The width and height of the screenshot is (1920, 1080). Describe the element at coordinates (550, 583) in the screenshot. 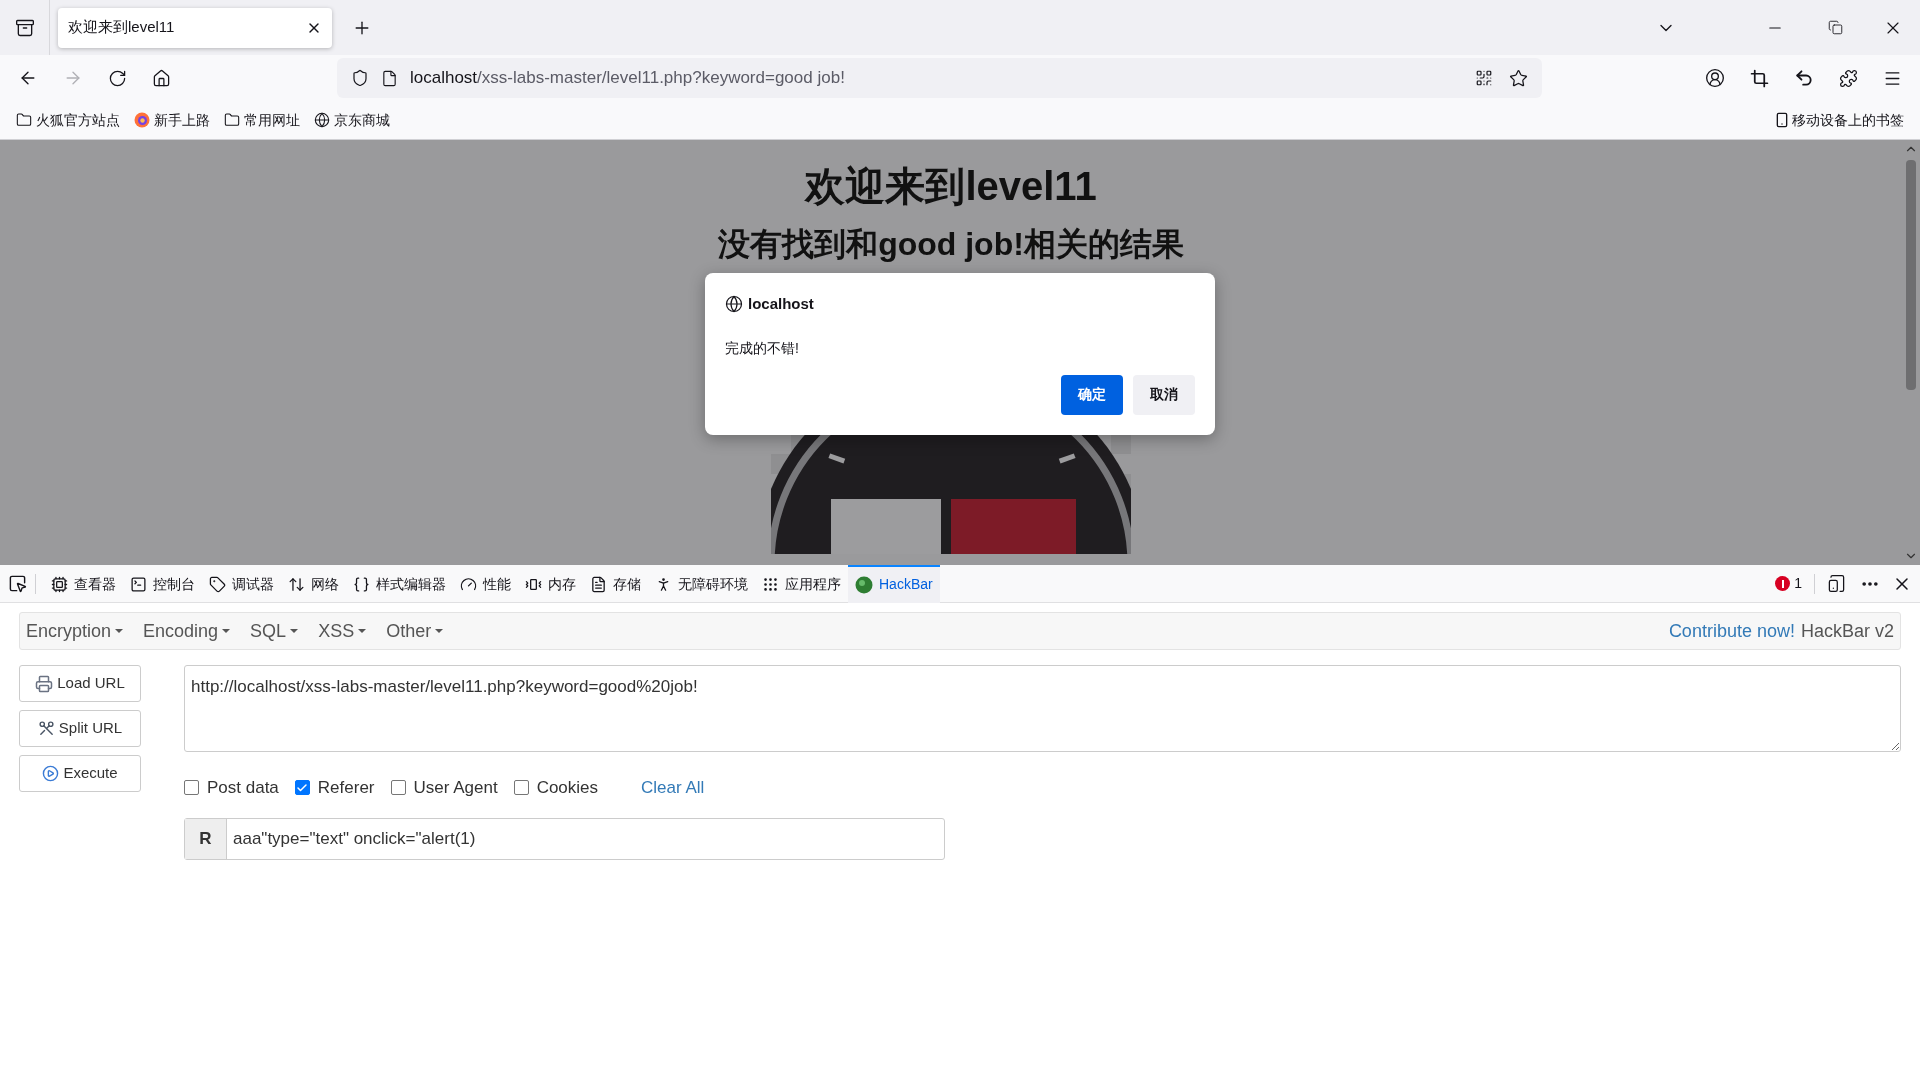

I see `devtools-tab: 内存` at that location.